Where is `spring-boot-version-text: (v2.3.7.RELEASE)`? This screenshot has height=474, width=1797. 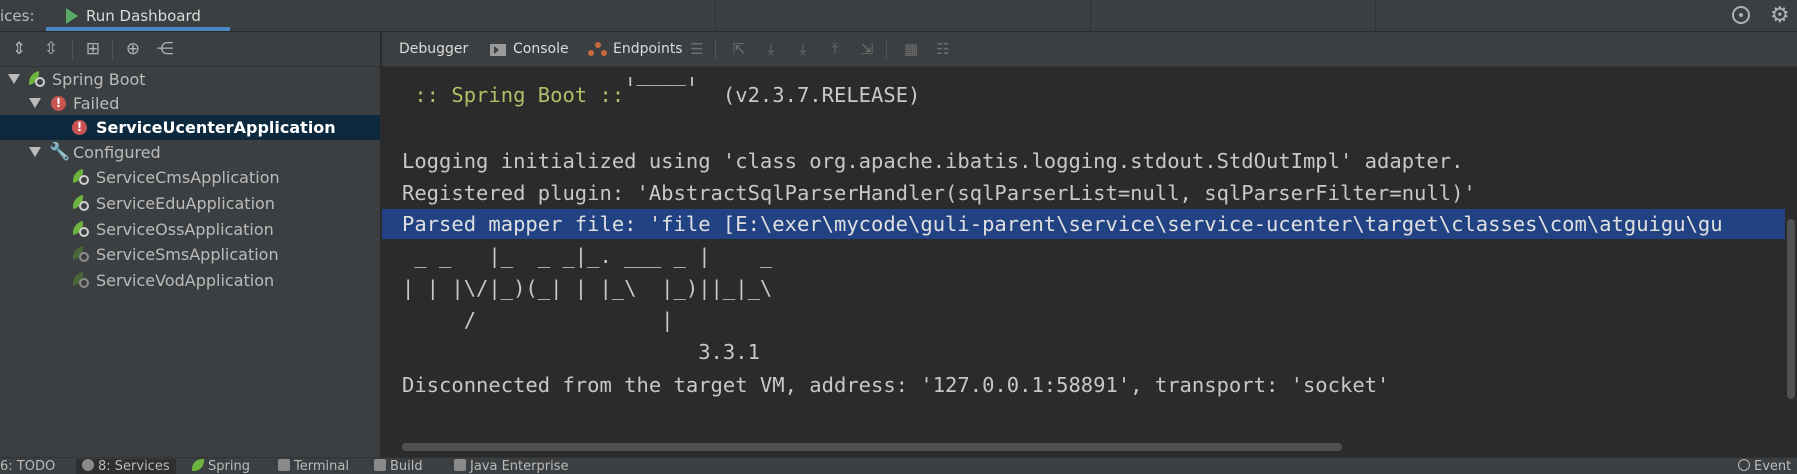
spring-boot-version-text: (v2.3.7.RELEASE) is located at coordinates (821, 95).